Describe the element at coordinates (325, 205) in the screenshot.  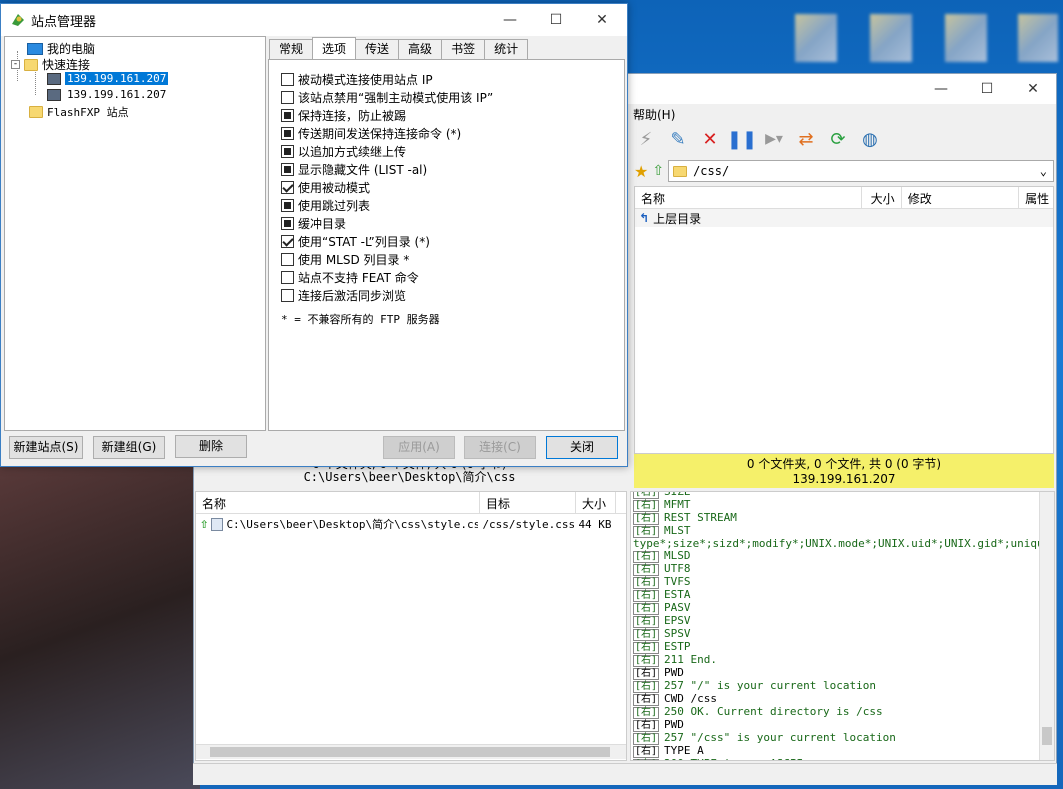
I see `option-row: 使用跳过列表` at that location.